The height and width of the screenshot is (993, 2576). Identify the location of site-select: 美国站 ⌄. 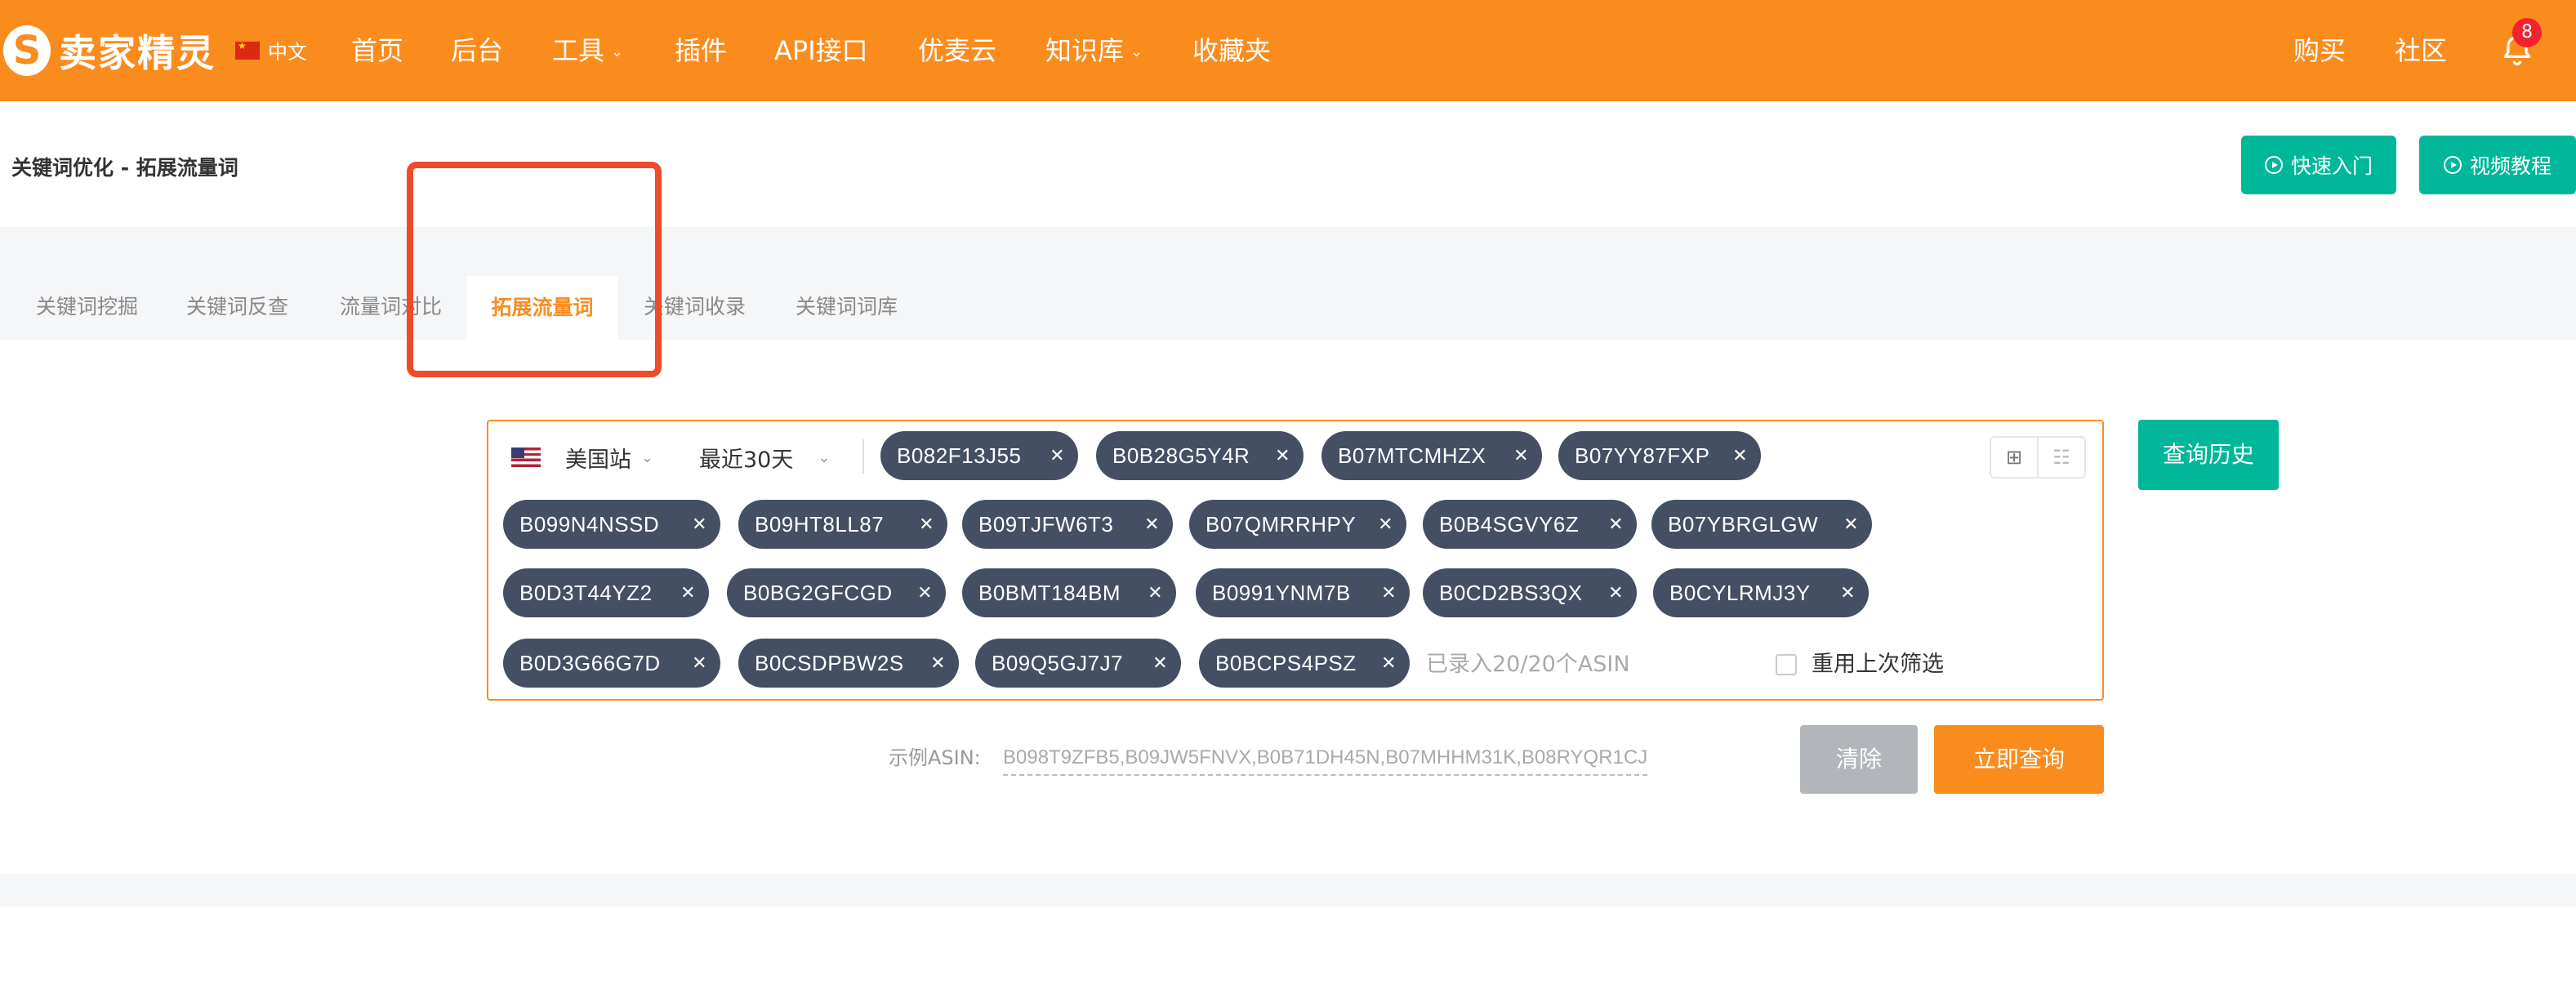
(582, 457).